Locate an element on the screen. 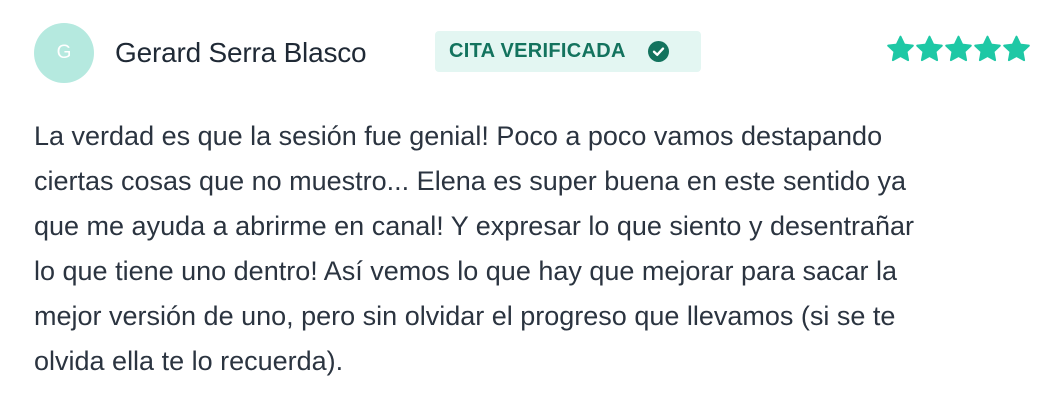 Image resolution: width=1064 pixels, height=404 pixels. avatar-initial: G is located at coordinates (64, 52).